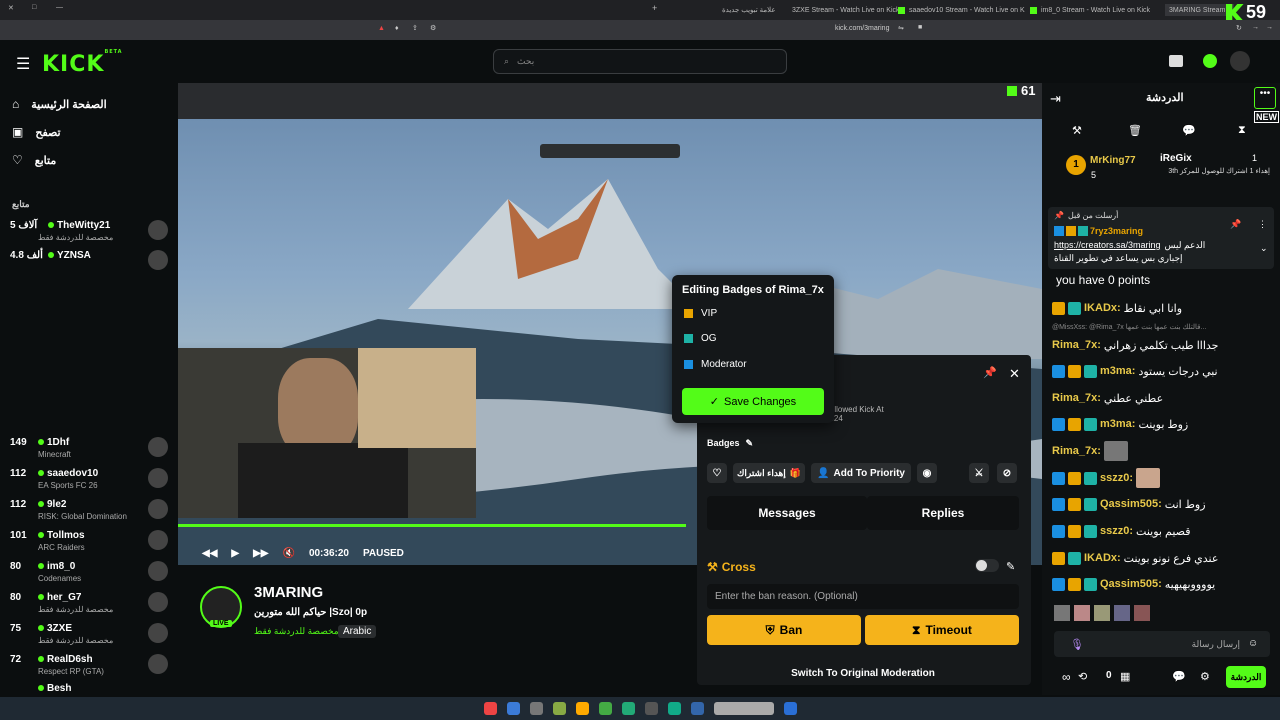  What do you see at coordinates (1162, 345) in the screenshot?
I see `chat-message: Rima_7x: جدااا طيب تكلمي زهراني` at bounding box center [1162, 345].